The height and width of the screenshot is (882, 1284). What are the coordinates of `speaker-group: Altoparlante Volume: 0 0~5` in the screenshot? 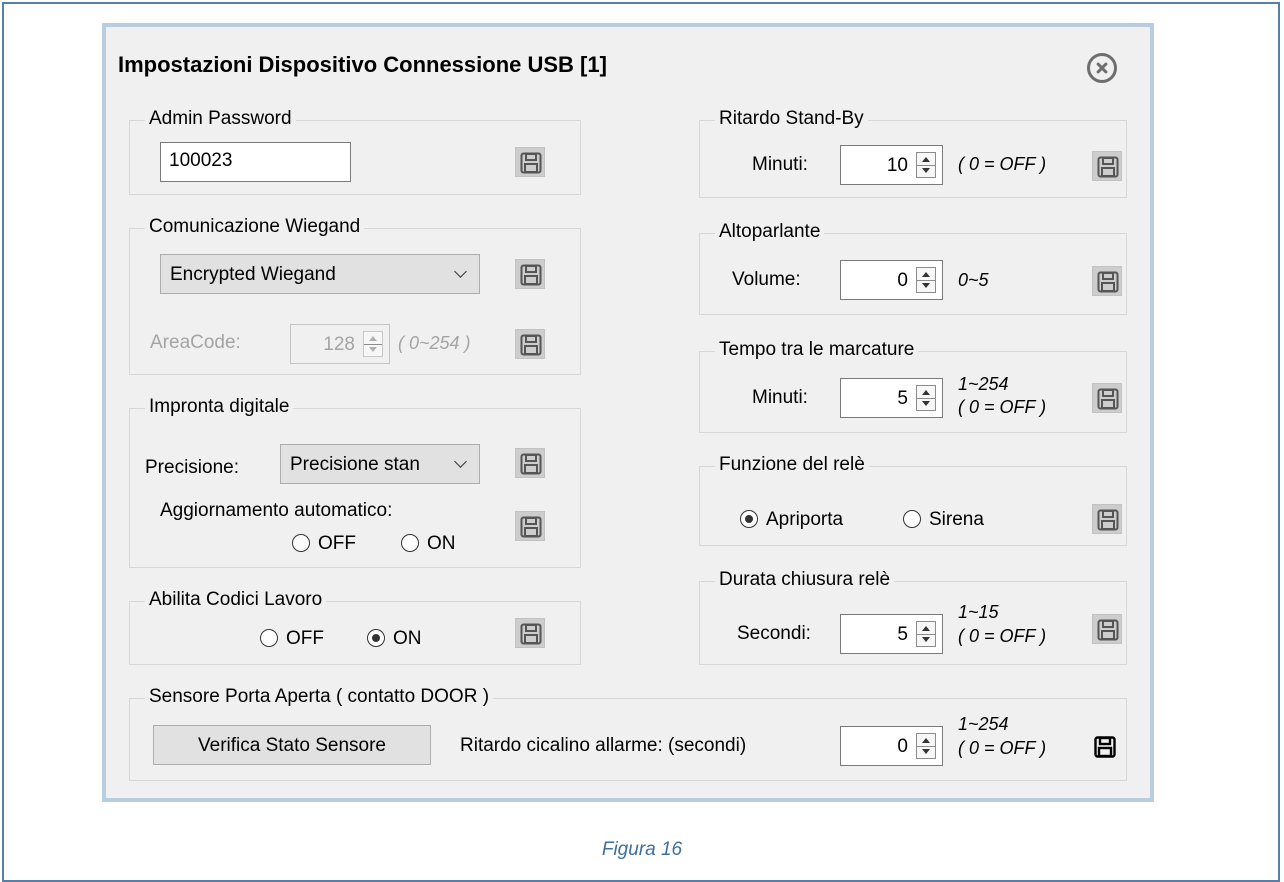 It's located at (913, 267).